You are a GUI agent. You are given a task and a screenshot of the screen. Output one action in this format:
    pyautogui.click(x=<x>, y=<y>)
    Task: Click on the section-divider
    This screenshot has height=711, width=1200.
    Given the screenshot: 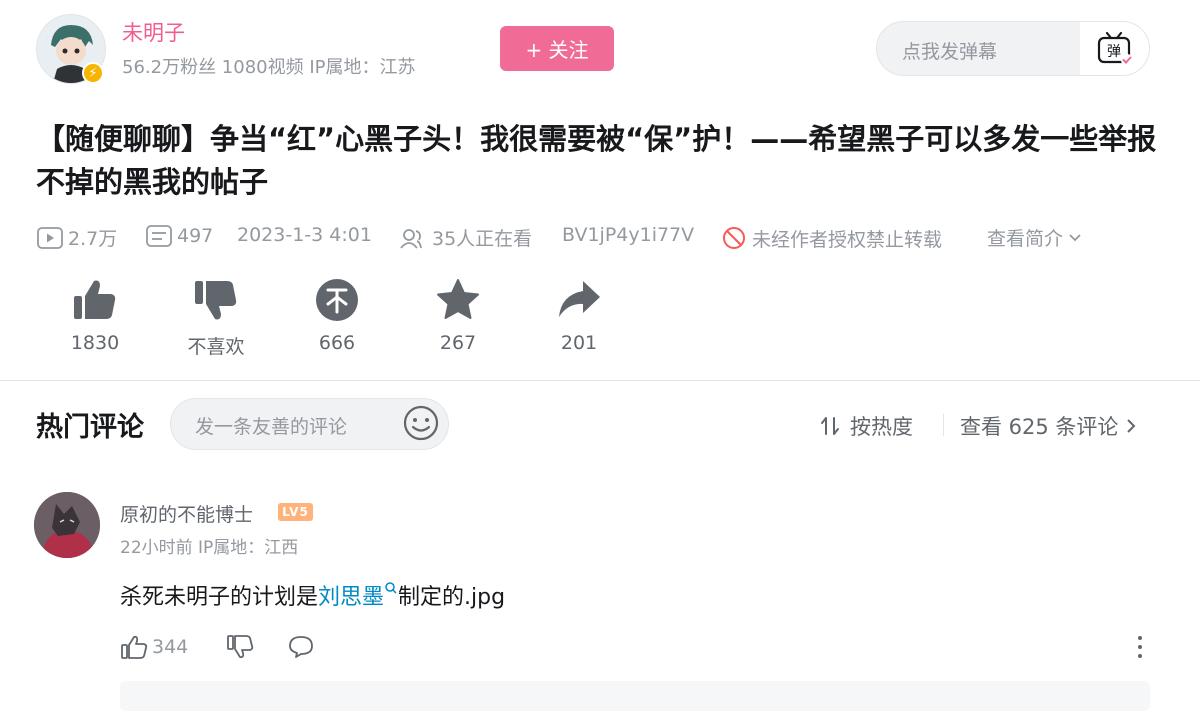 What is the action you would take?
    pyautogui.click(x=600, y=380)
    